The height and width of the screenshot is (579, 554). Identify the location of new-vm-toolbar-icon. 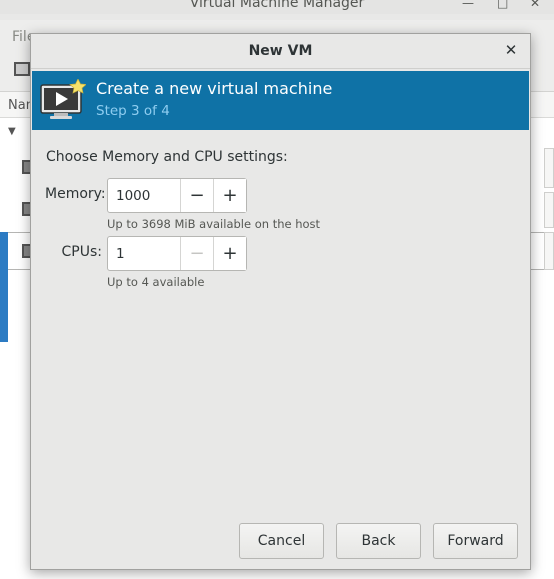
(22, 69).